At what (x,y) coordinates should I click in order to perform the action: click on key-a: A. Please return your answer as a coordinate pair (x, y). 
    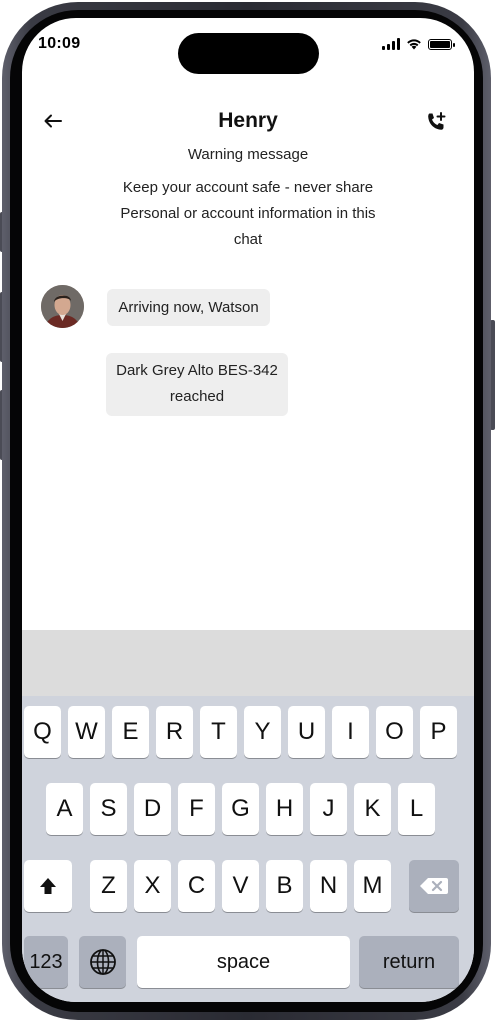
    Looking at the image, I should click on (64, 809).